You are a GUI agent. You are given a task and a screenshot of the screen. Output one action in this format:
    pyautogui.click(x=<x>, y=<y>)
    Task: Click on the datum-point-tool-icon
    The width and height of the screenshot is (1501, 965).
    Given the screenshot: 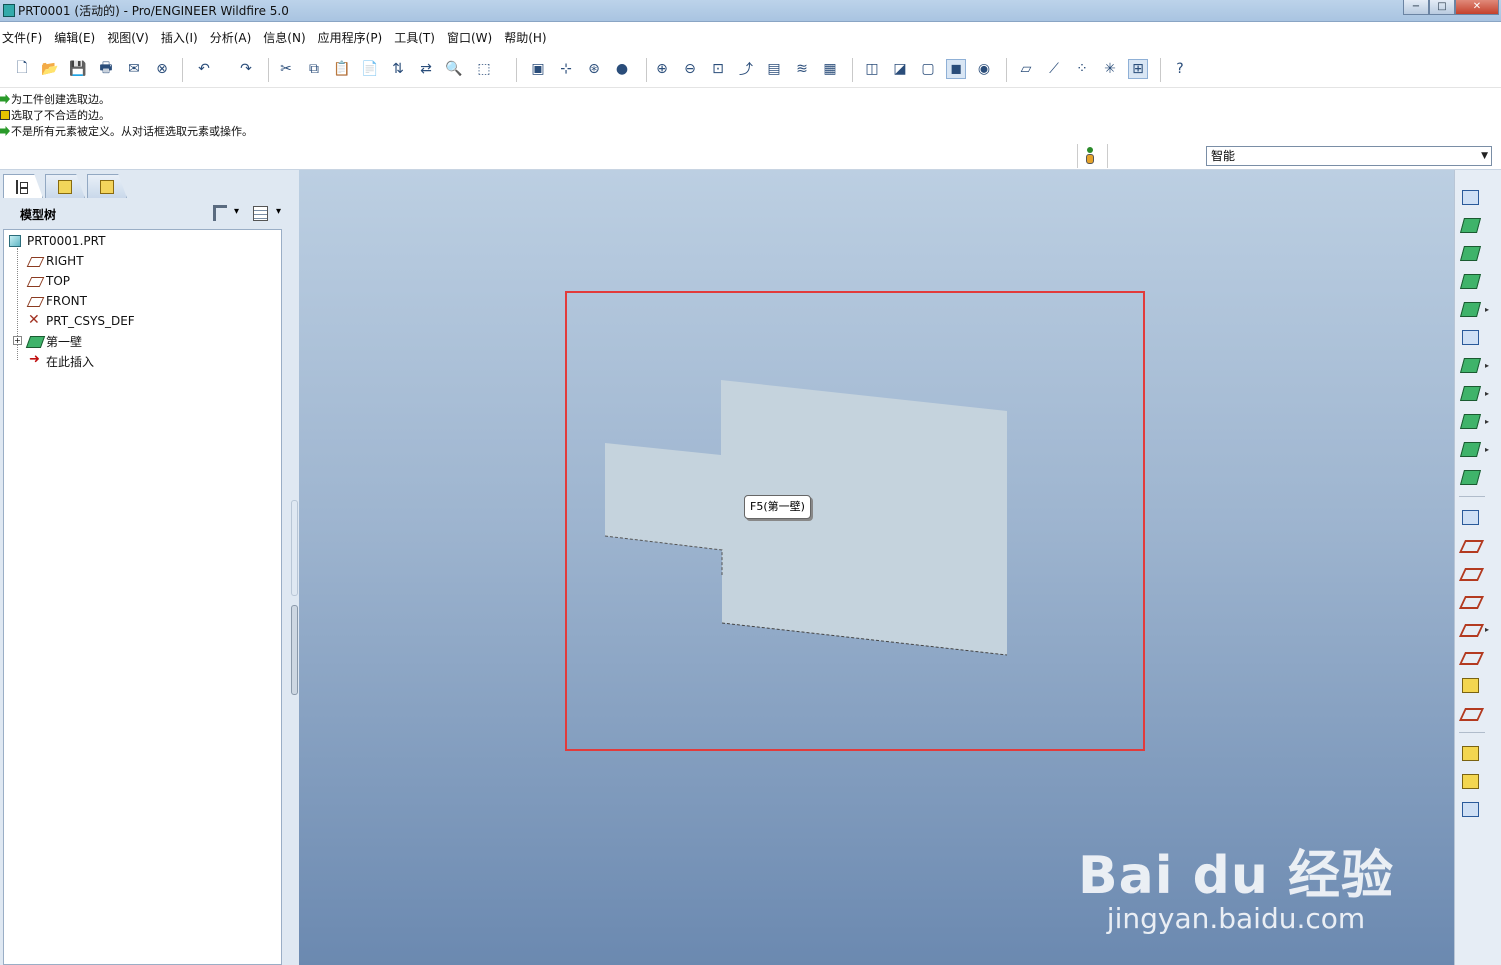 What is the action you would take?
    pyautogui.click(x=1470, y=629)
    